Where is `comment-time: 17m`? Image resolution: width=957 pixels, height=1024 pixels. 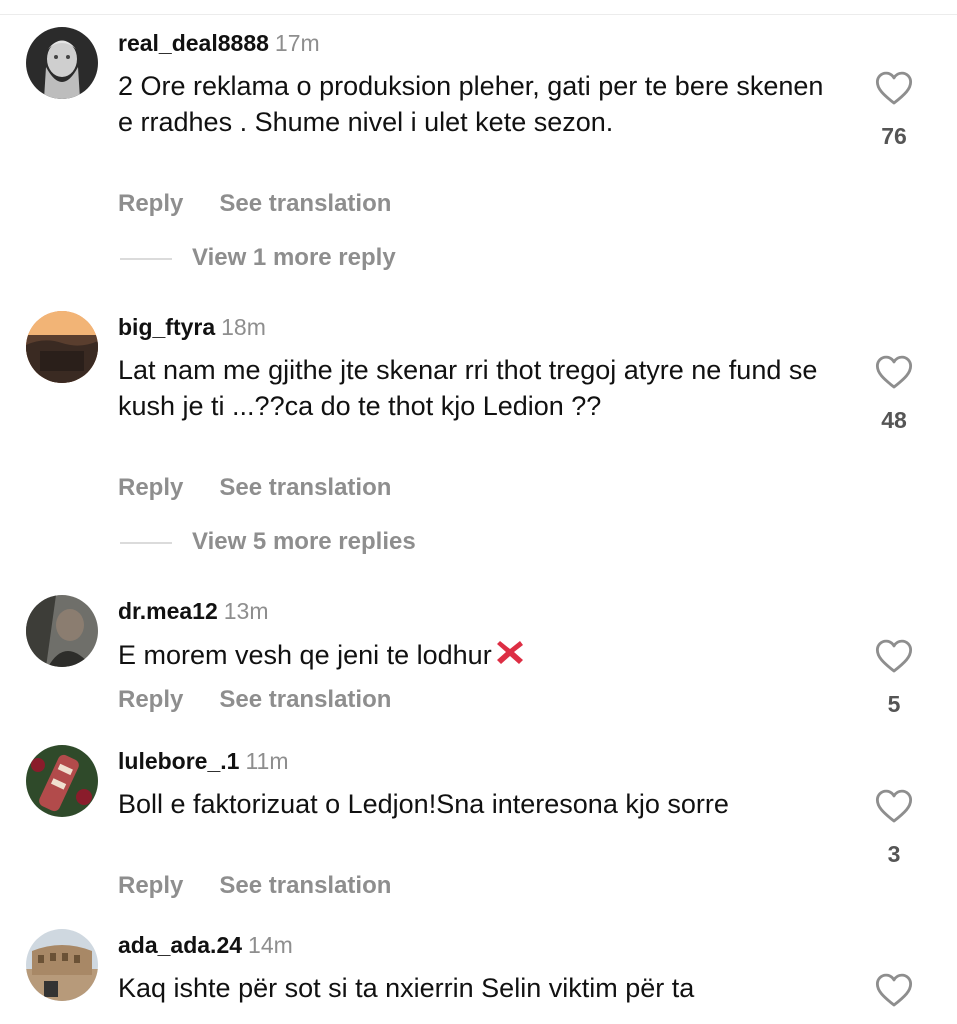 comment-time: 17m is located at coordinates (297, 43).